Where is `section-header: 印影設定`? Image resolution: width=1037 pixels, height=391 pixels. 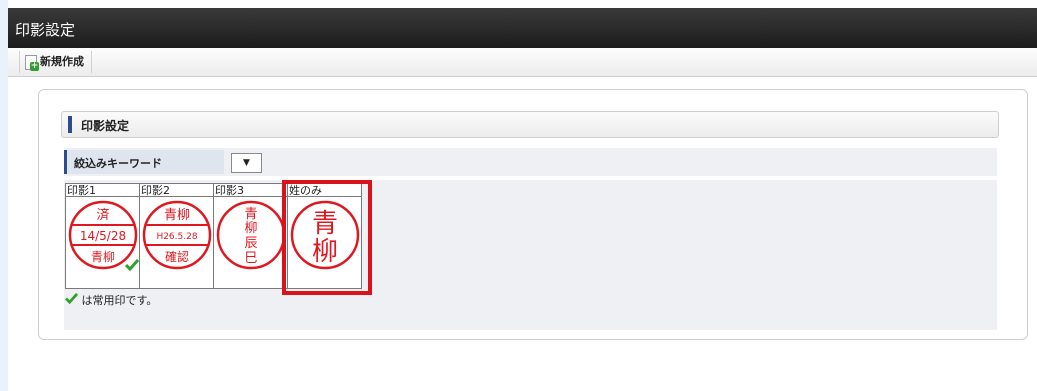 section-header: 印影設定 is located at coordinates (530, 124).